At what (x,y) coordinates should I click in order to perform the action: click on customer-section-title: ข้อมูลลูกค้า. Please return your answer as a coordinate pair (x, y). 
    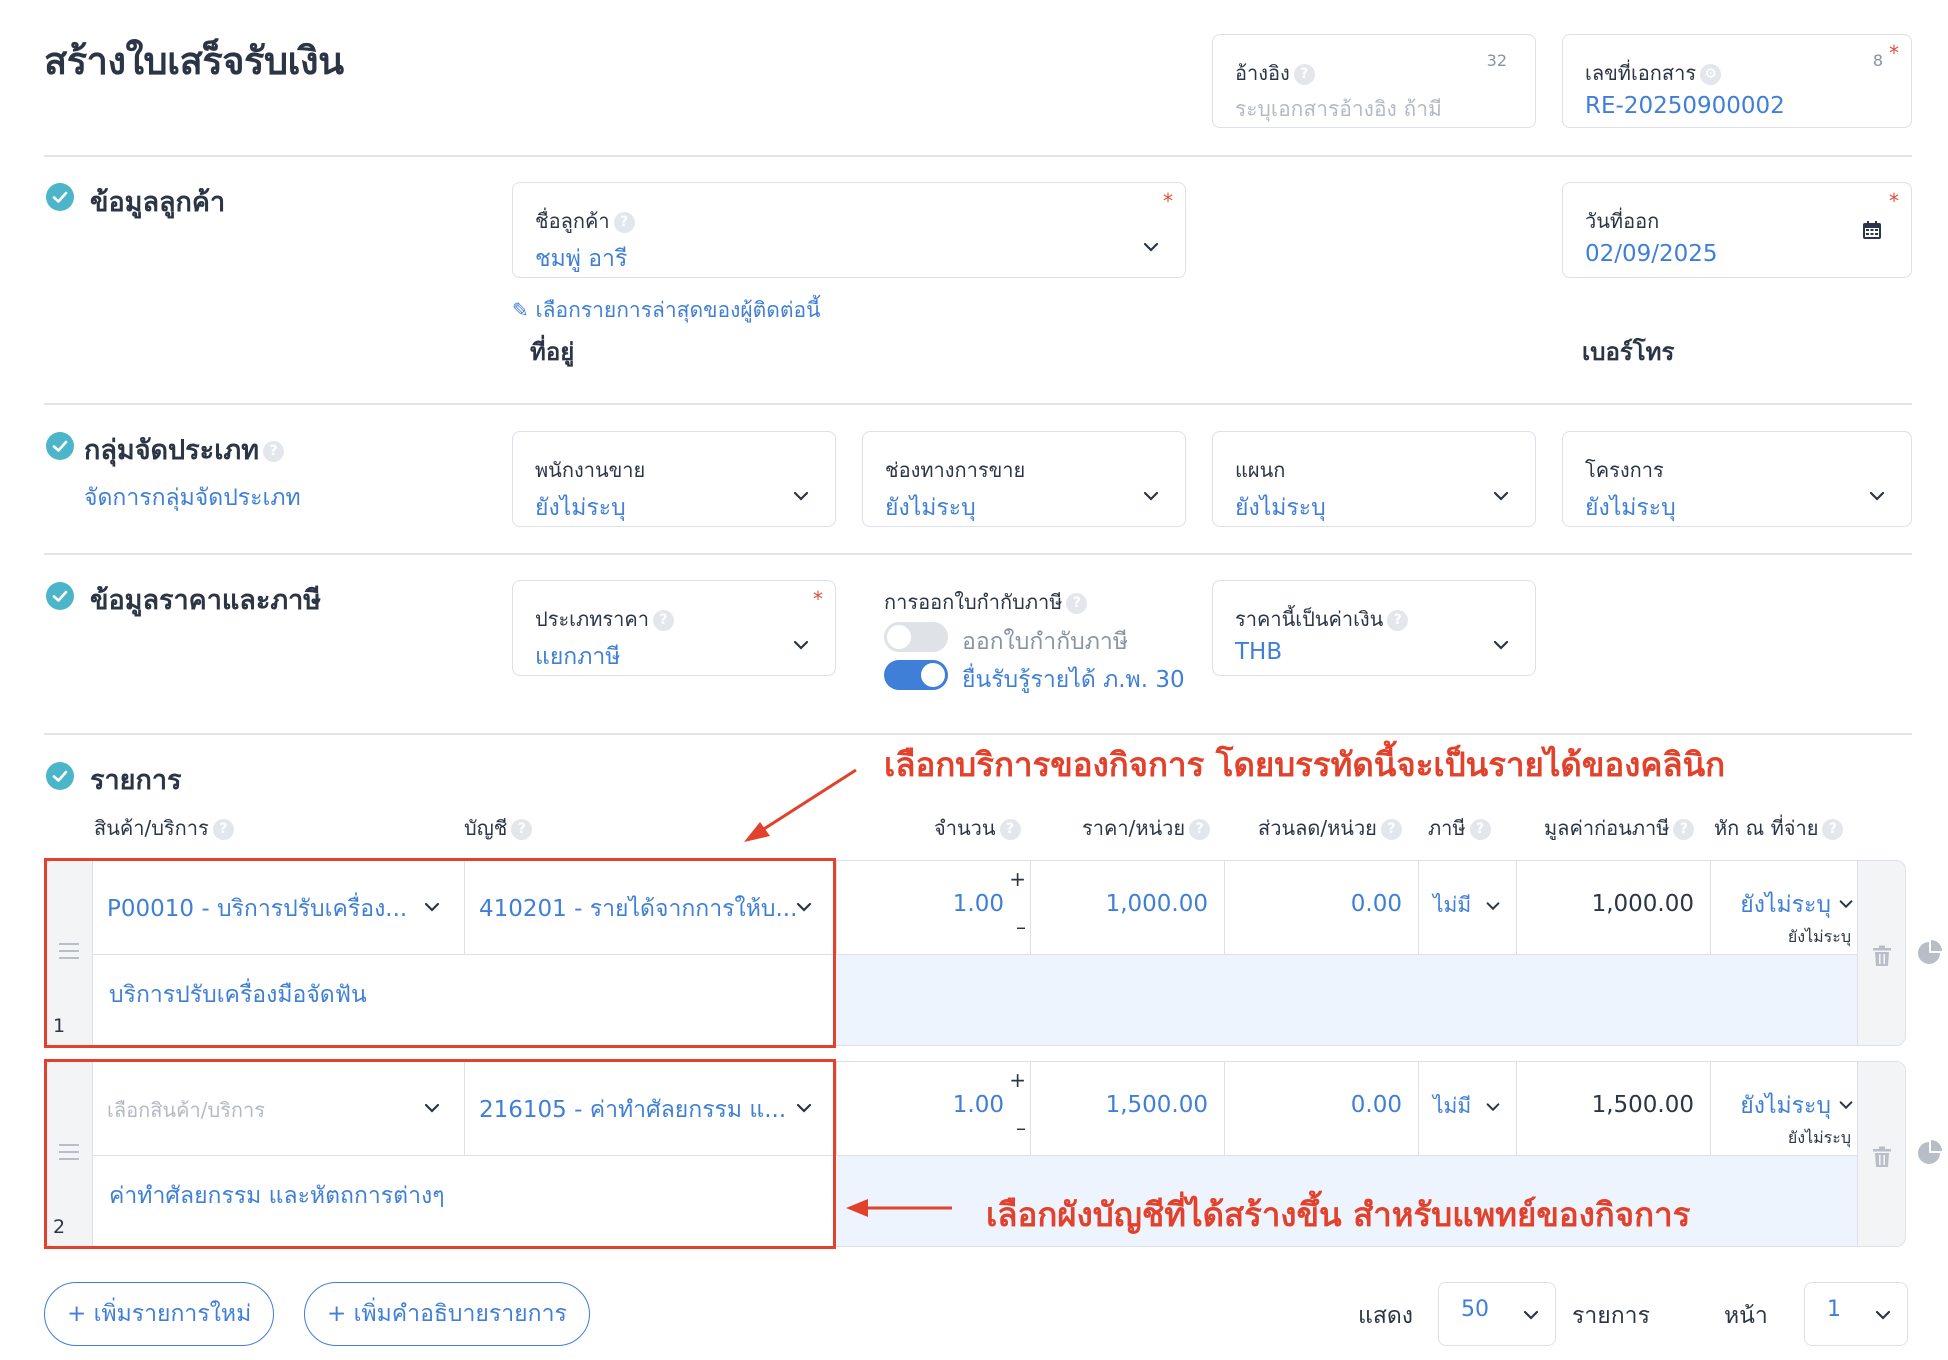
    Looking at the image, I should click on (158, 202).